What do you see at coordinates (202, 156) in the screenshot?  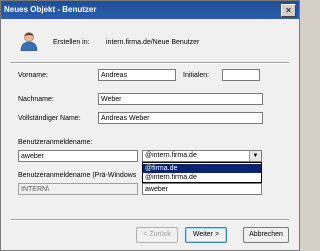 I see `domain-select: @intern.firma.de ▼` at bounding box center [202, 156].